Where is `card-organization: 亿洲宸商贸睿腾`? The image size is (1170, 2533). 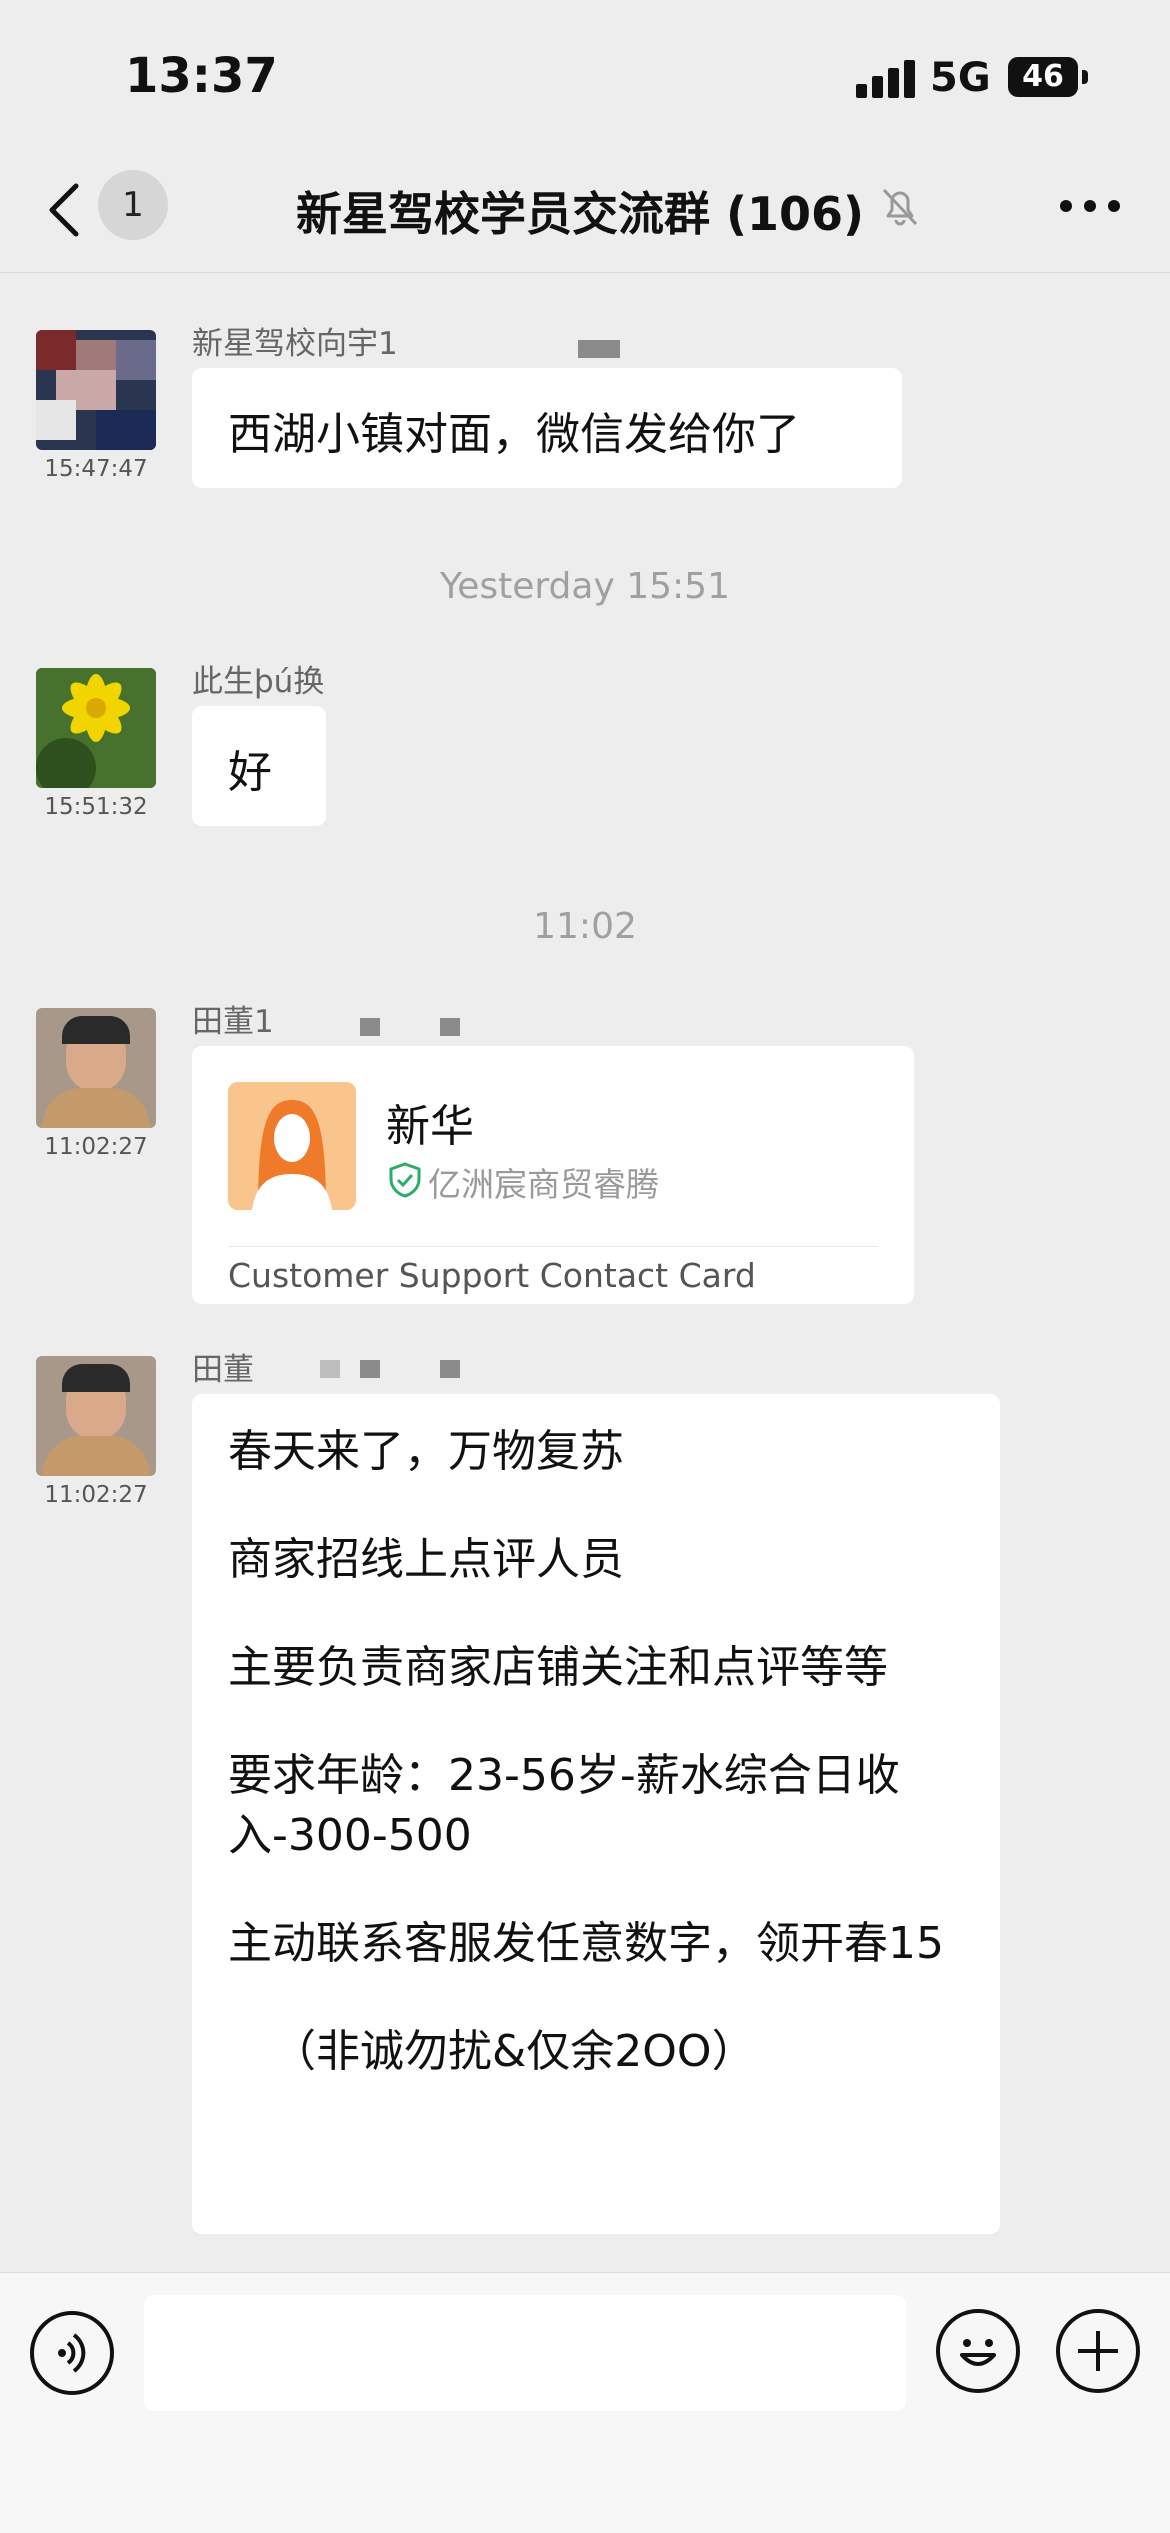
card-organization: 亿洲宸商贸睿腾 is located at coordinates (543, 1184).